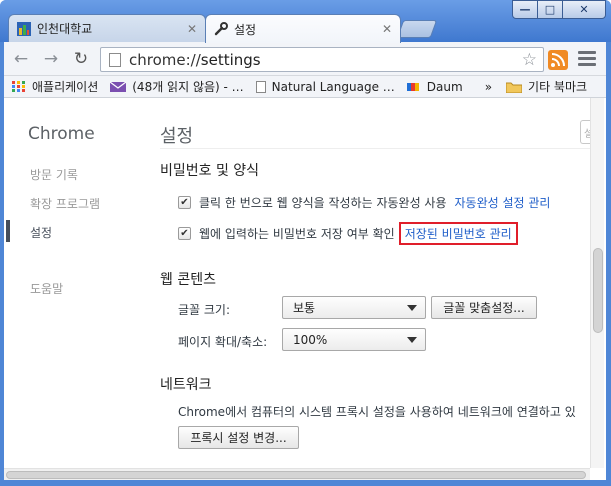 The width and height of the screenshot is (611, 486). Describe the element at coordinates (223, 342) in the screenshot. I see `page-zoom-label: 페이지 확대/축소:` at that location.